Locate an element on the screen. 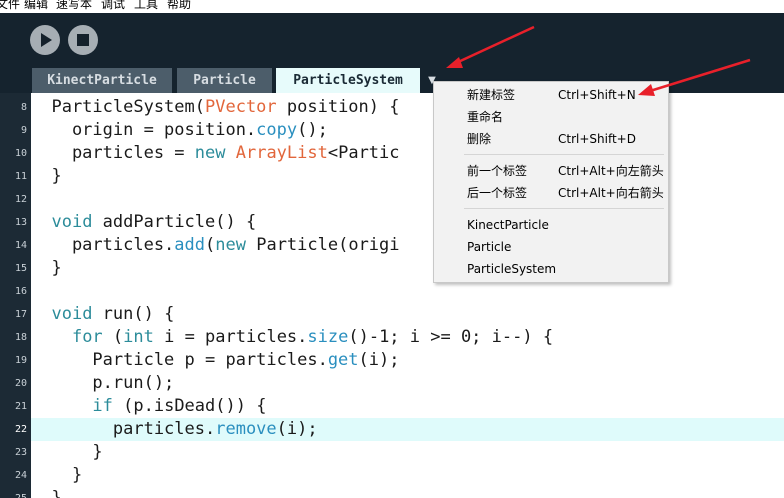  stop-button is located at coordinates (83, 40).